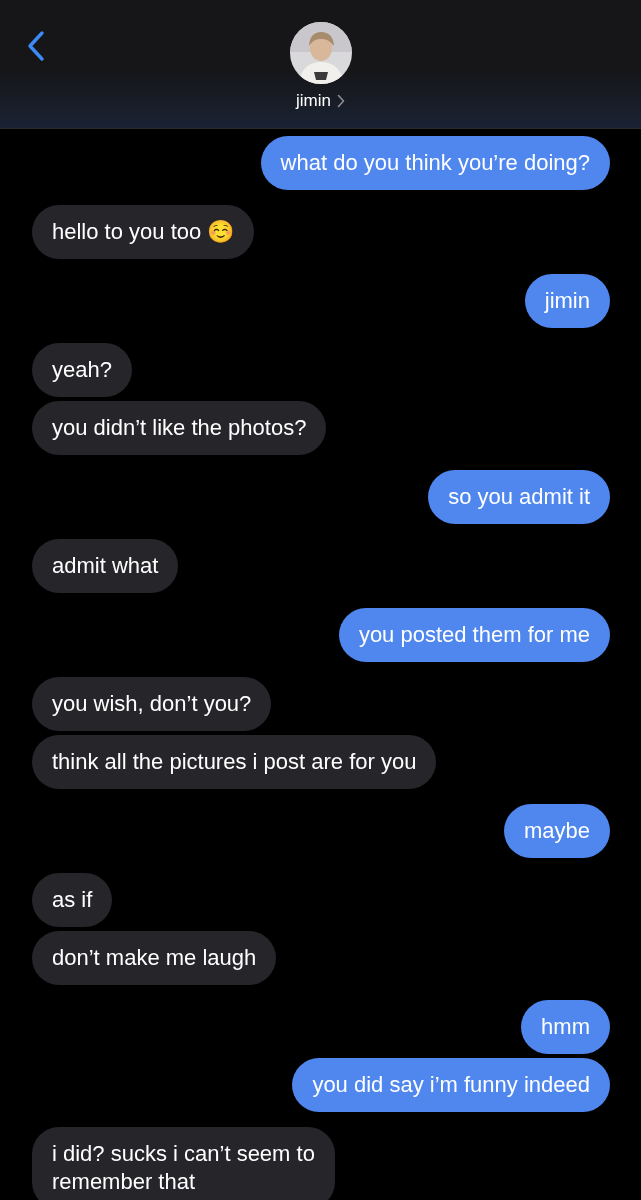 The image size is (641, 1200). Describe the element at coordinates (82, 370) in the screenshot. I see `message-bubble: yeah?` at that location.